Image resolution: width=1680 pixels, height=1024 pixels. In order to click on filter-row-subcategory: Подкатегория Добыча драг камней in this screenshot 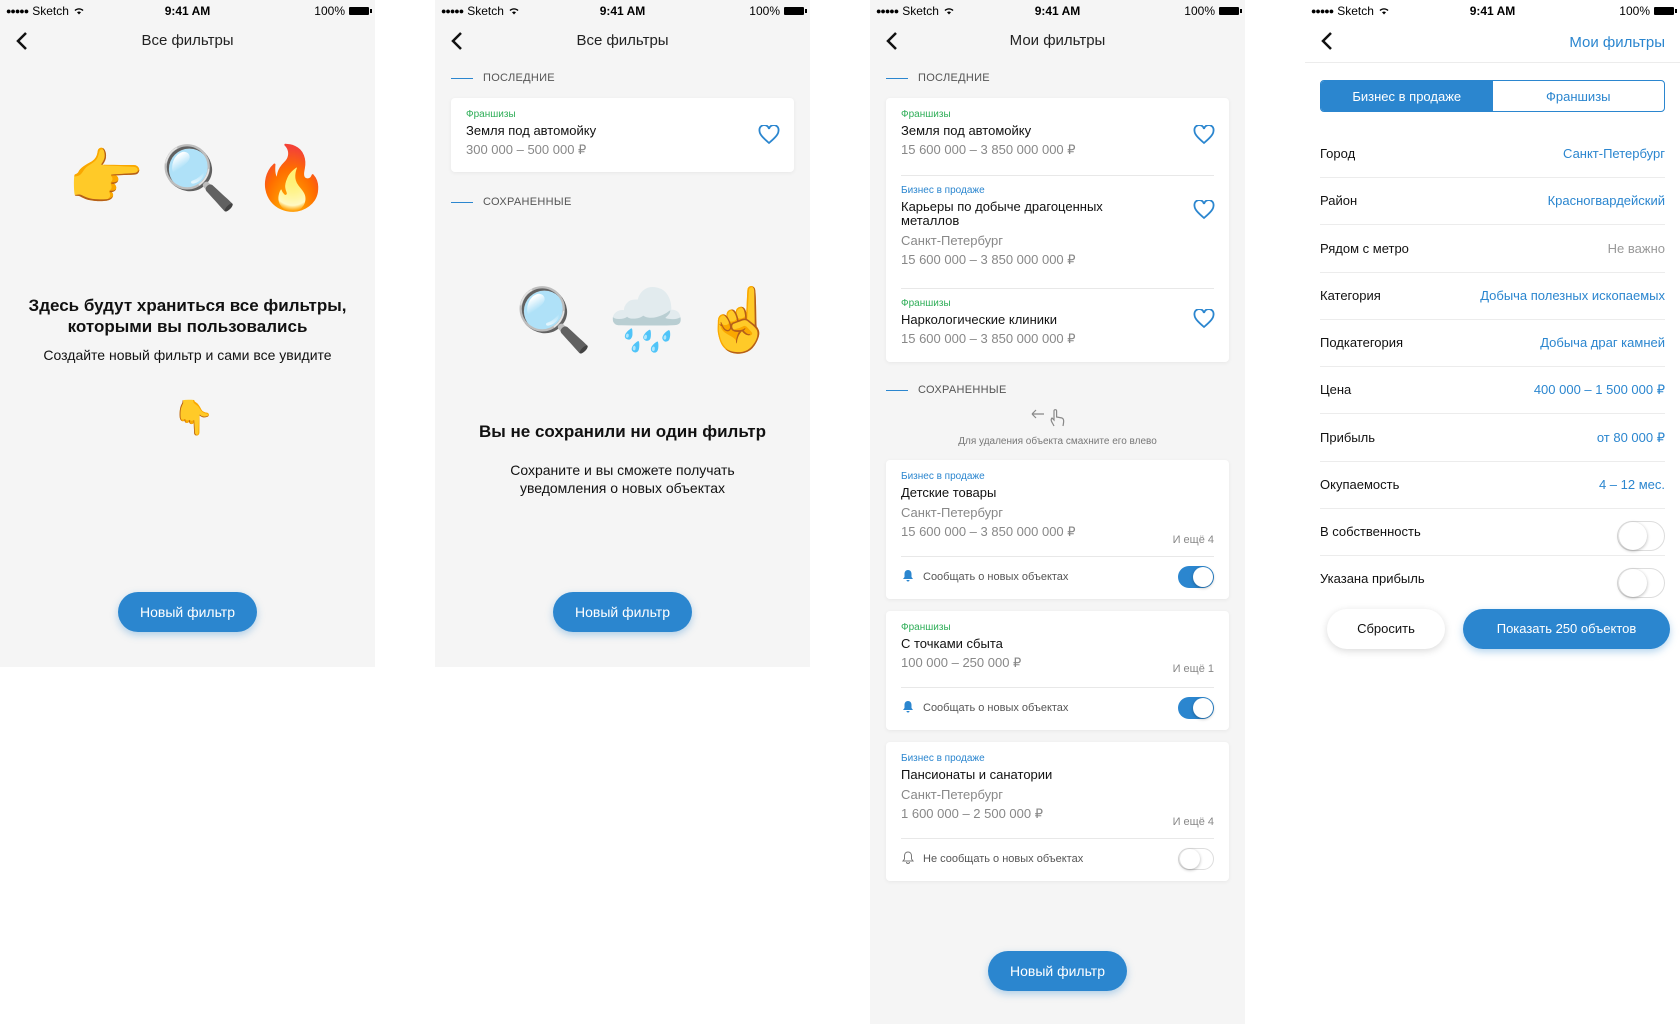, I will do `click(1492, 343)`.